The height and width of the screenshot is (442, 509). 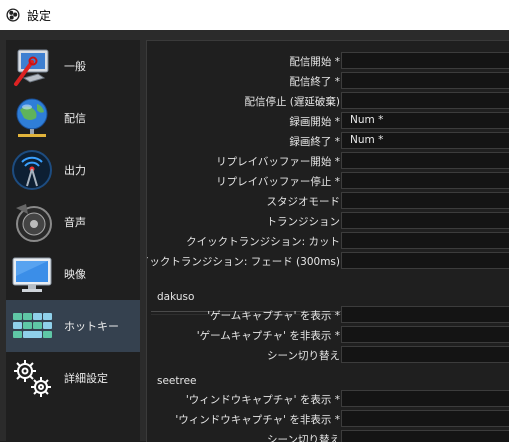 I want to click on hotkey-row: 配信開始 *, so click(x=328, y=61).